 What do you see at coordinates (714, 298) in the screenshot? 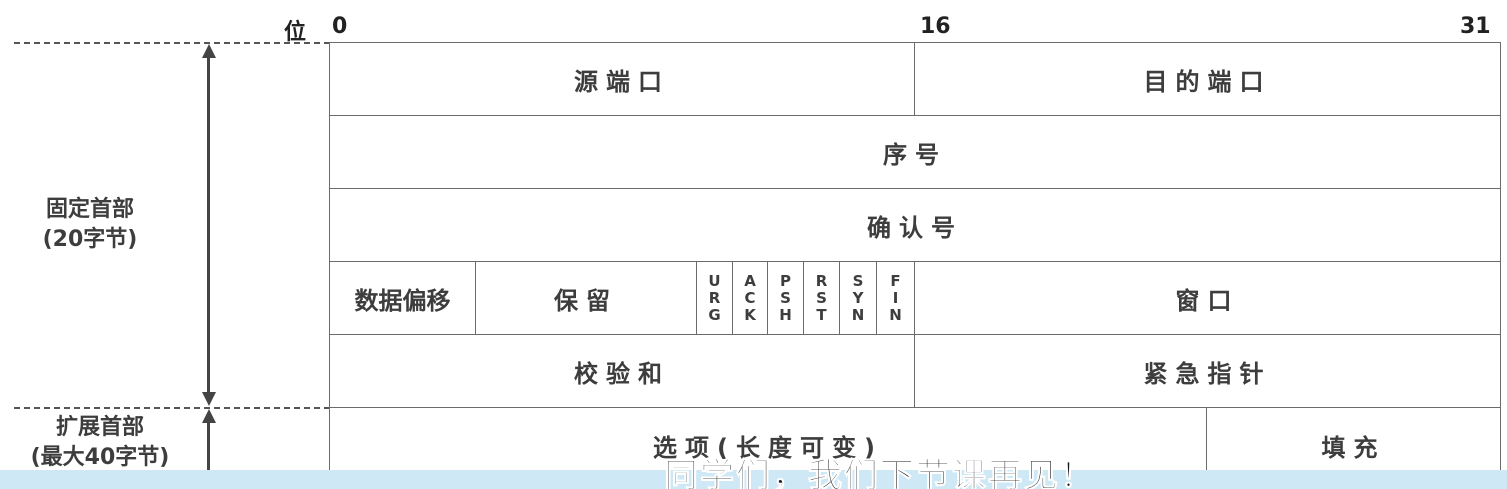
I see `flag-urg: URG` at bounding box center [714, 298].